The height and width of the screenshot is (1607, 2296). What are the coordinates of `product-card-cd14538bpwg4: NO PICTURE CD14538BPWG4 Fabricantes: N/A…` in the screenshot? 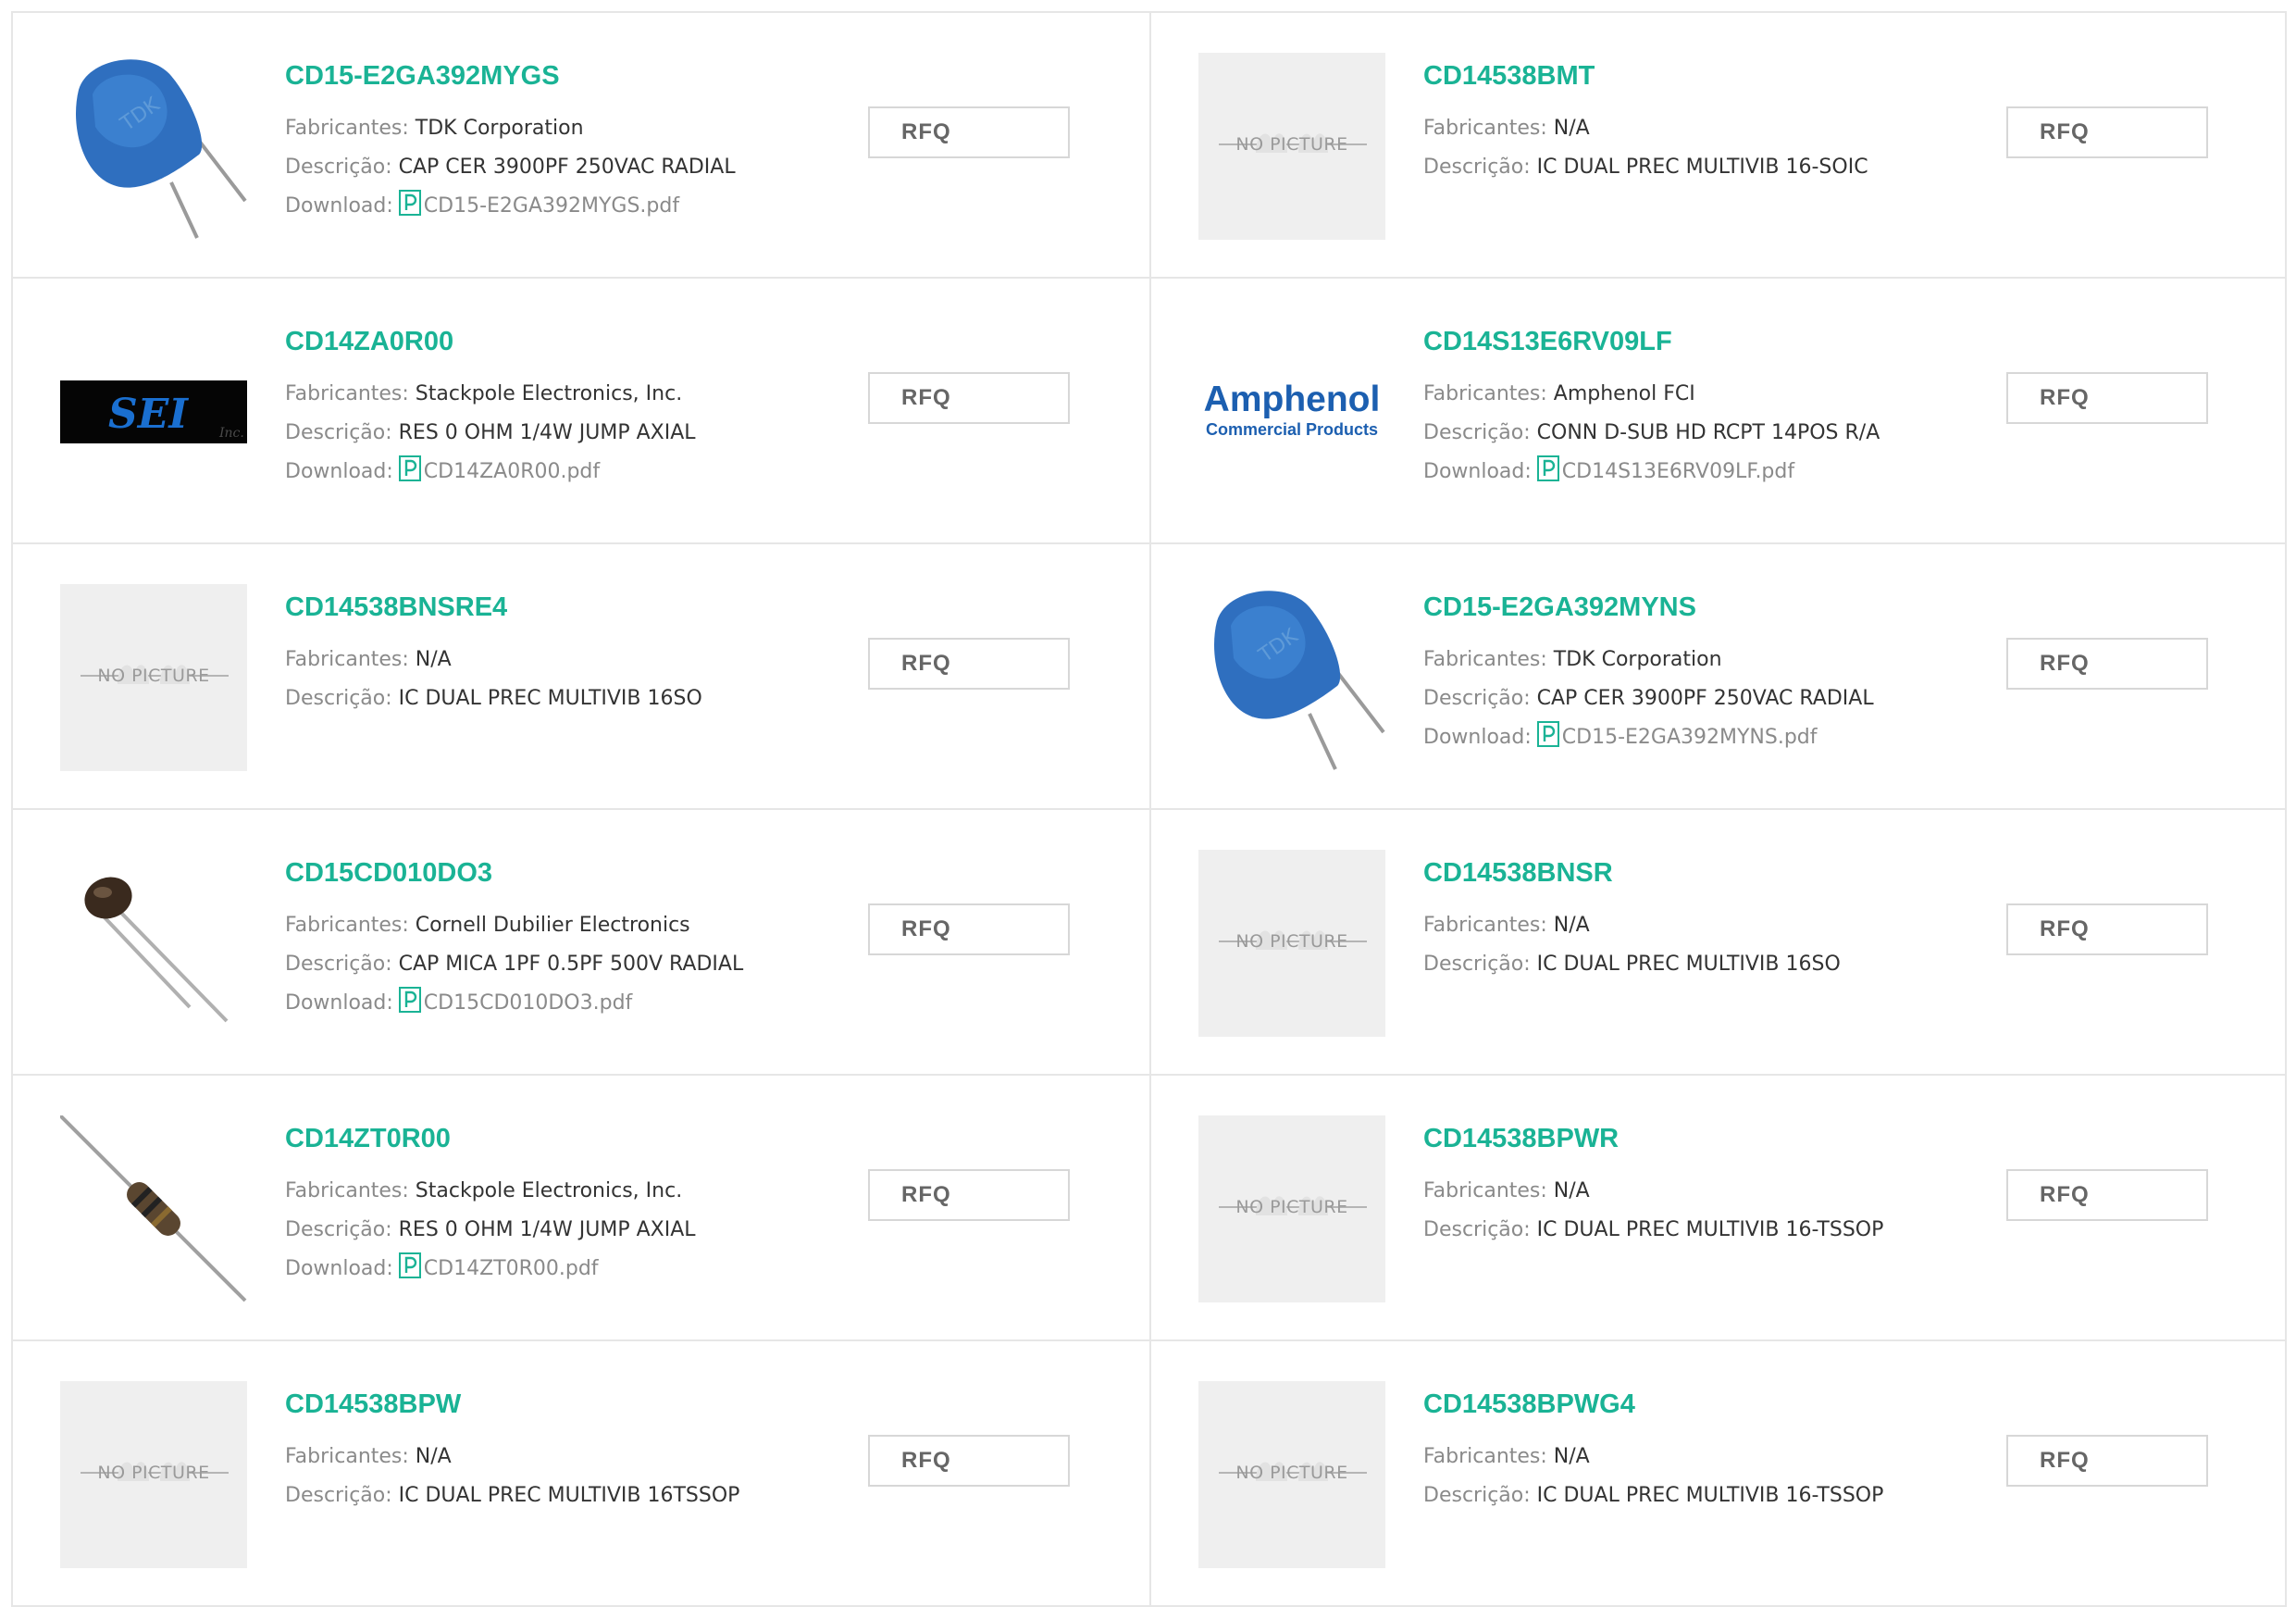 It's located at (1719, 1474).